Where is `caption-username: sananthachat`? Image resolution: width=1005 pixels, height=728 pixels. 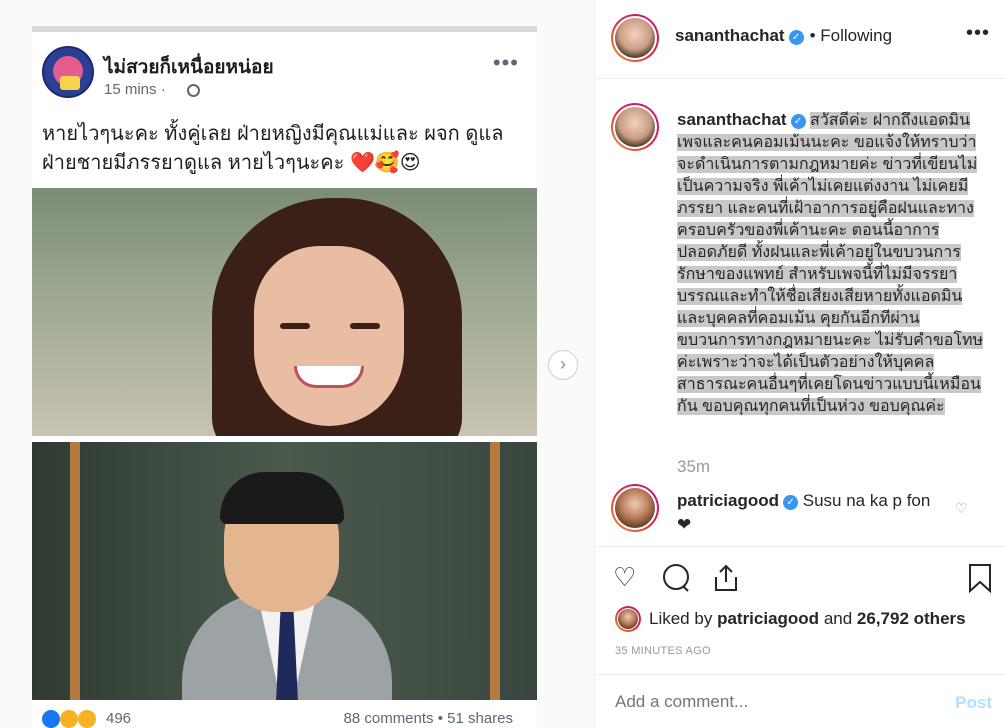 caption-username: sananthachat is located at coordinates (732, 119).